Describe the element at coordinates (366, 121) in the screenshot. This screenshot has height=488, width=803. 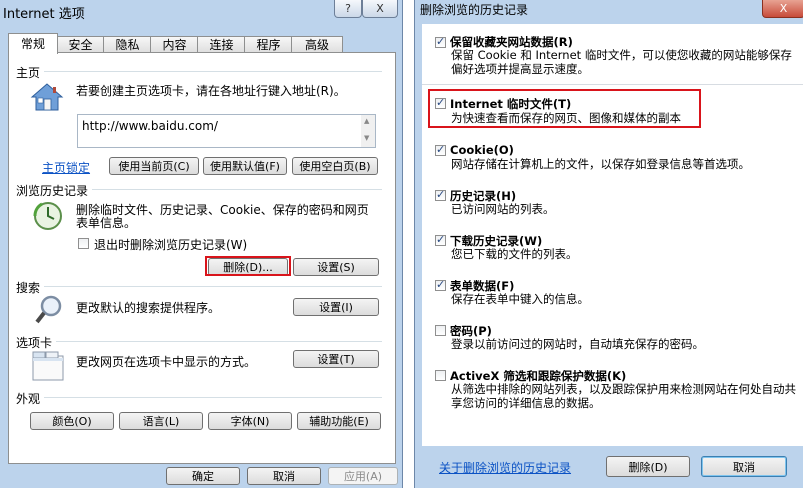
I see `scroll-up-icon: ▲` at that location.